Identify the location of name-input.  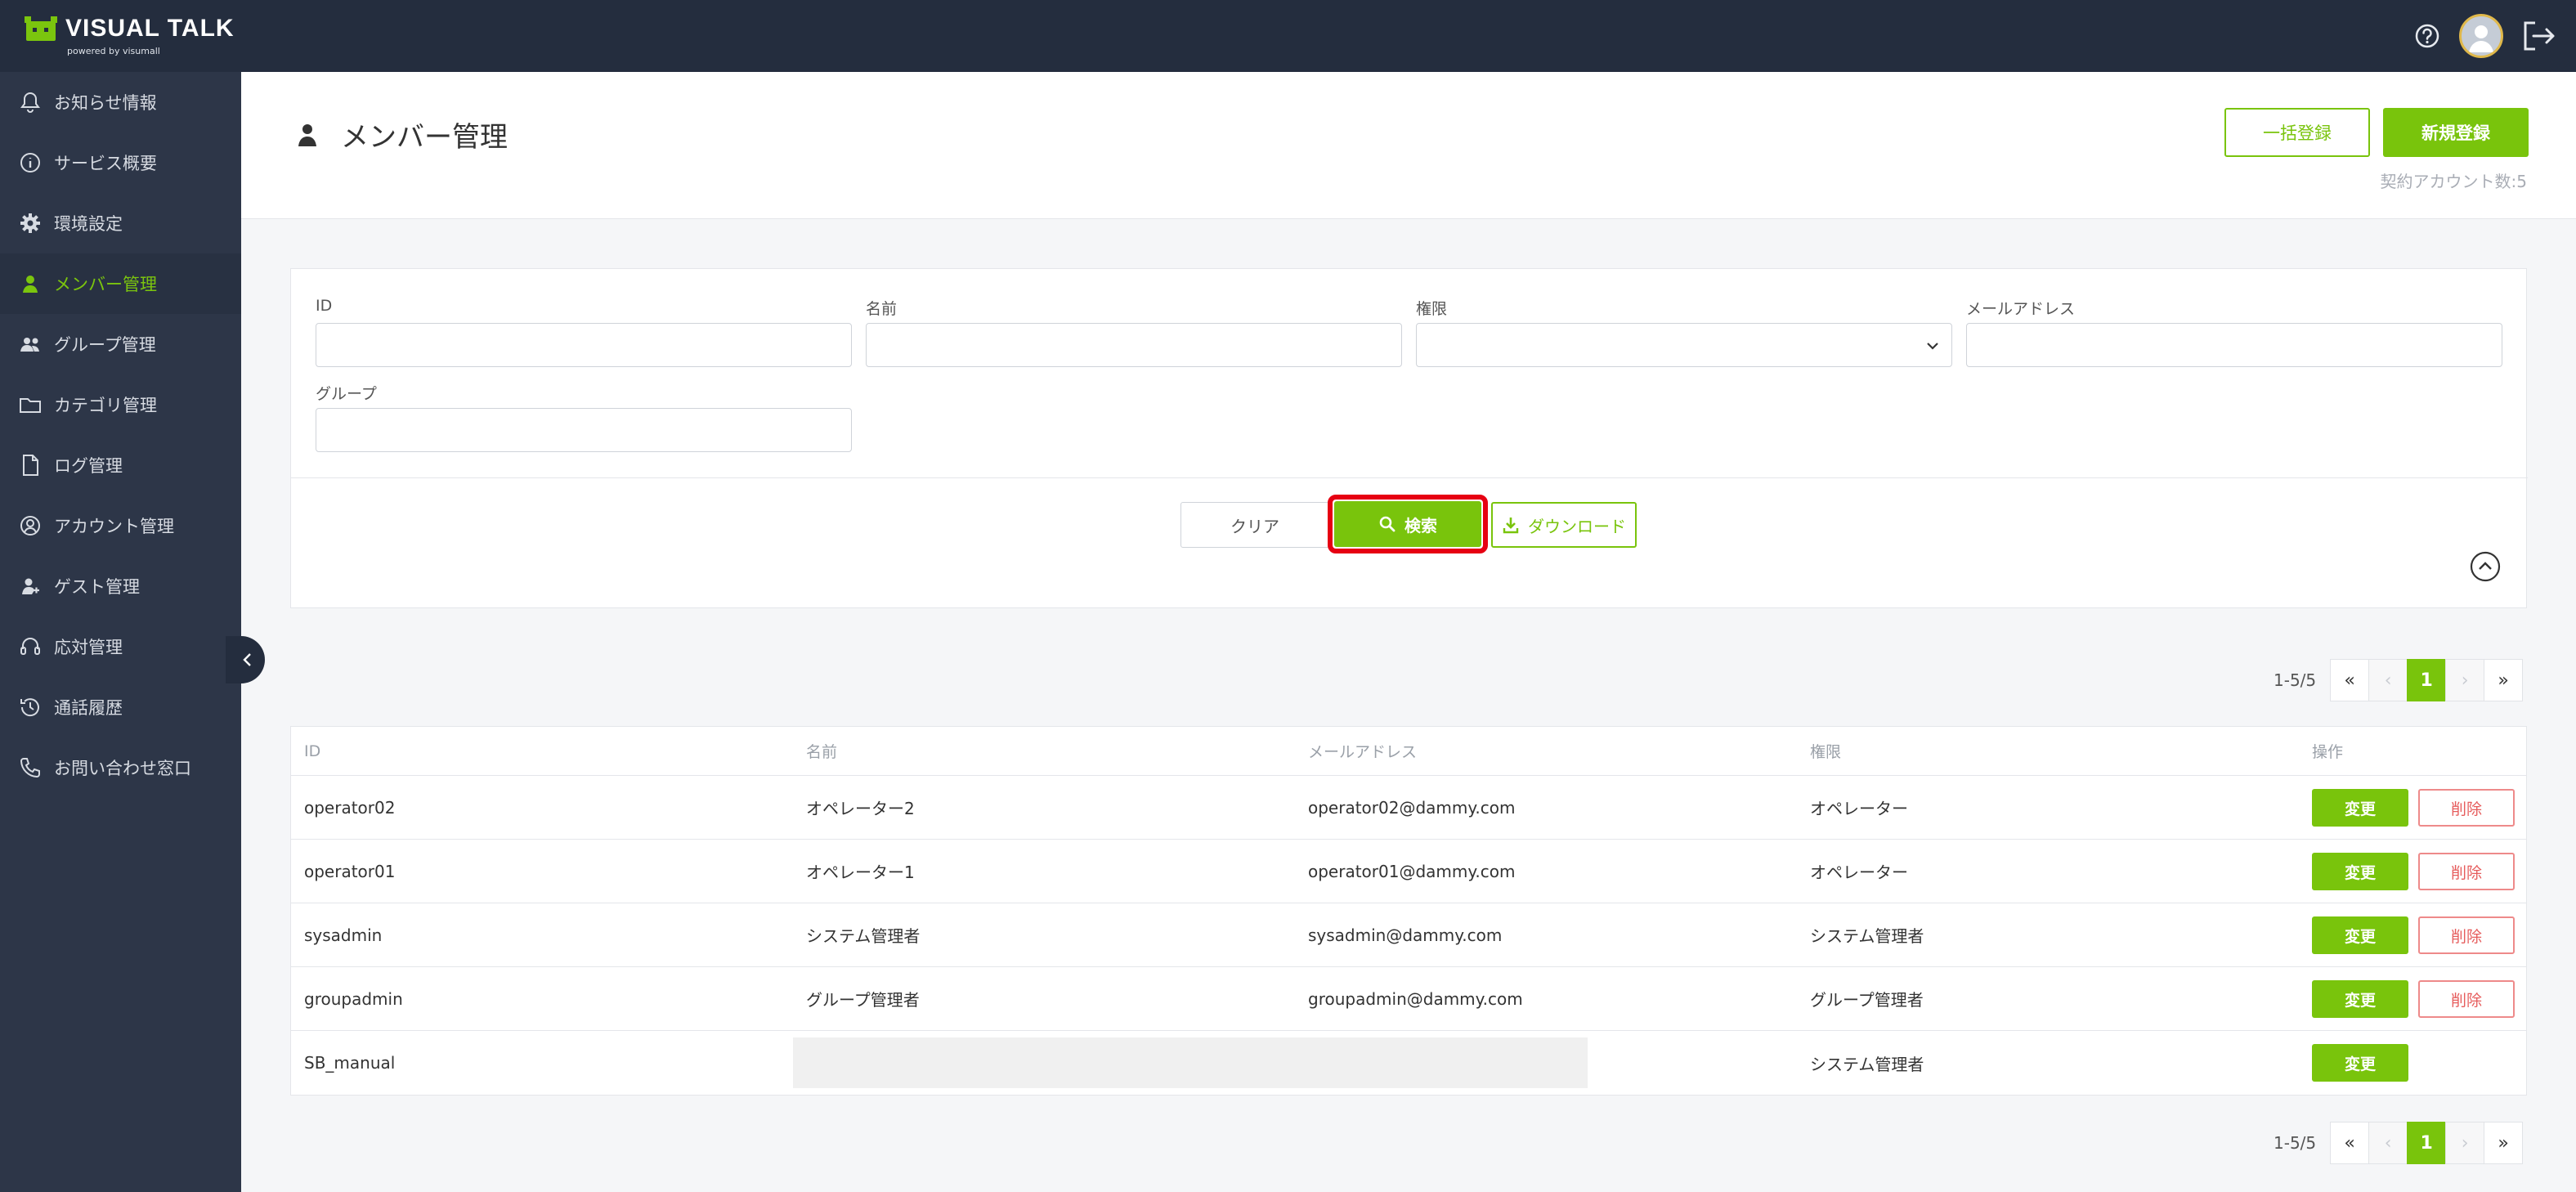
(1134, 345).